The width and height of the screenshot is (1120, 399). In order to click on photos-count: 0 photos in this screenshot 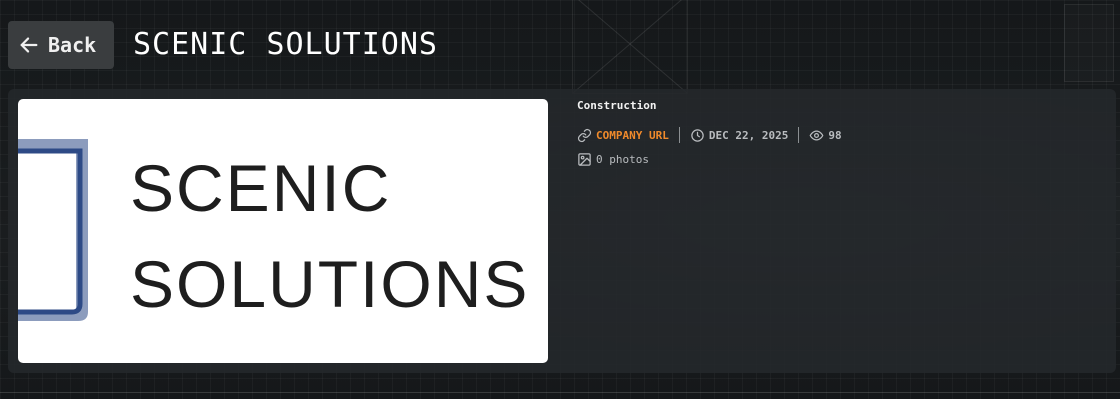, I will do `click(622, 159)`.